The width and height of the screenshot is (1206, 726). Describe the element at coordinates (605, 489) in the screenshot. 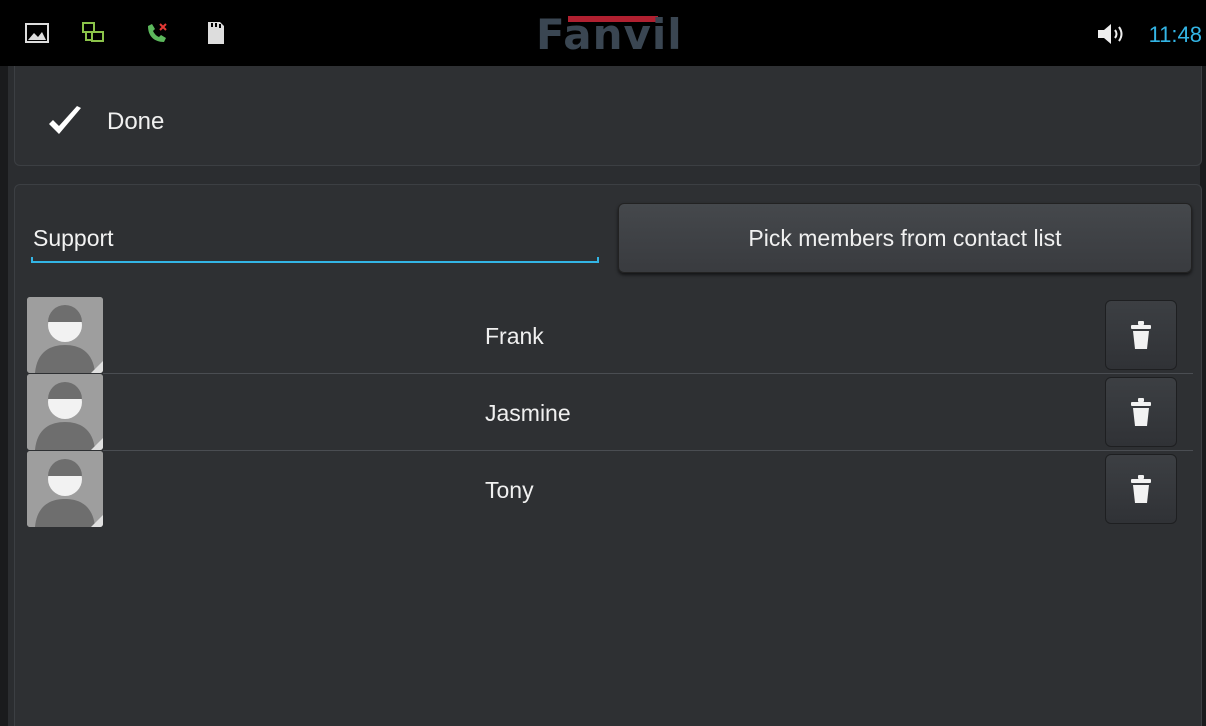

I see `member-row: Tony` at that location.